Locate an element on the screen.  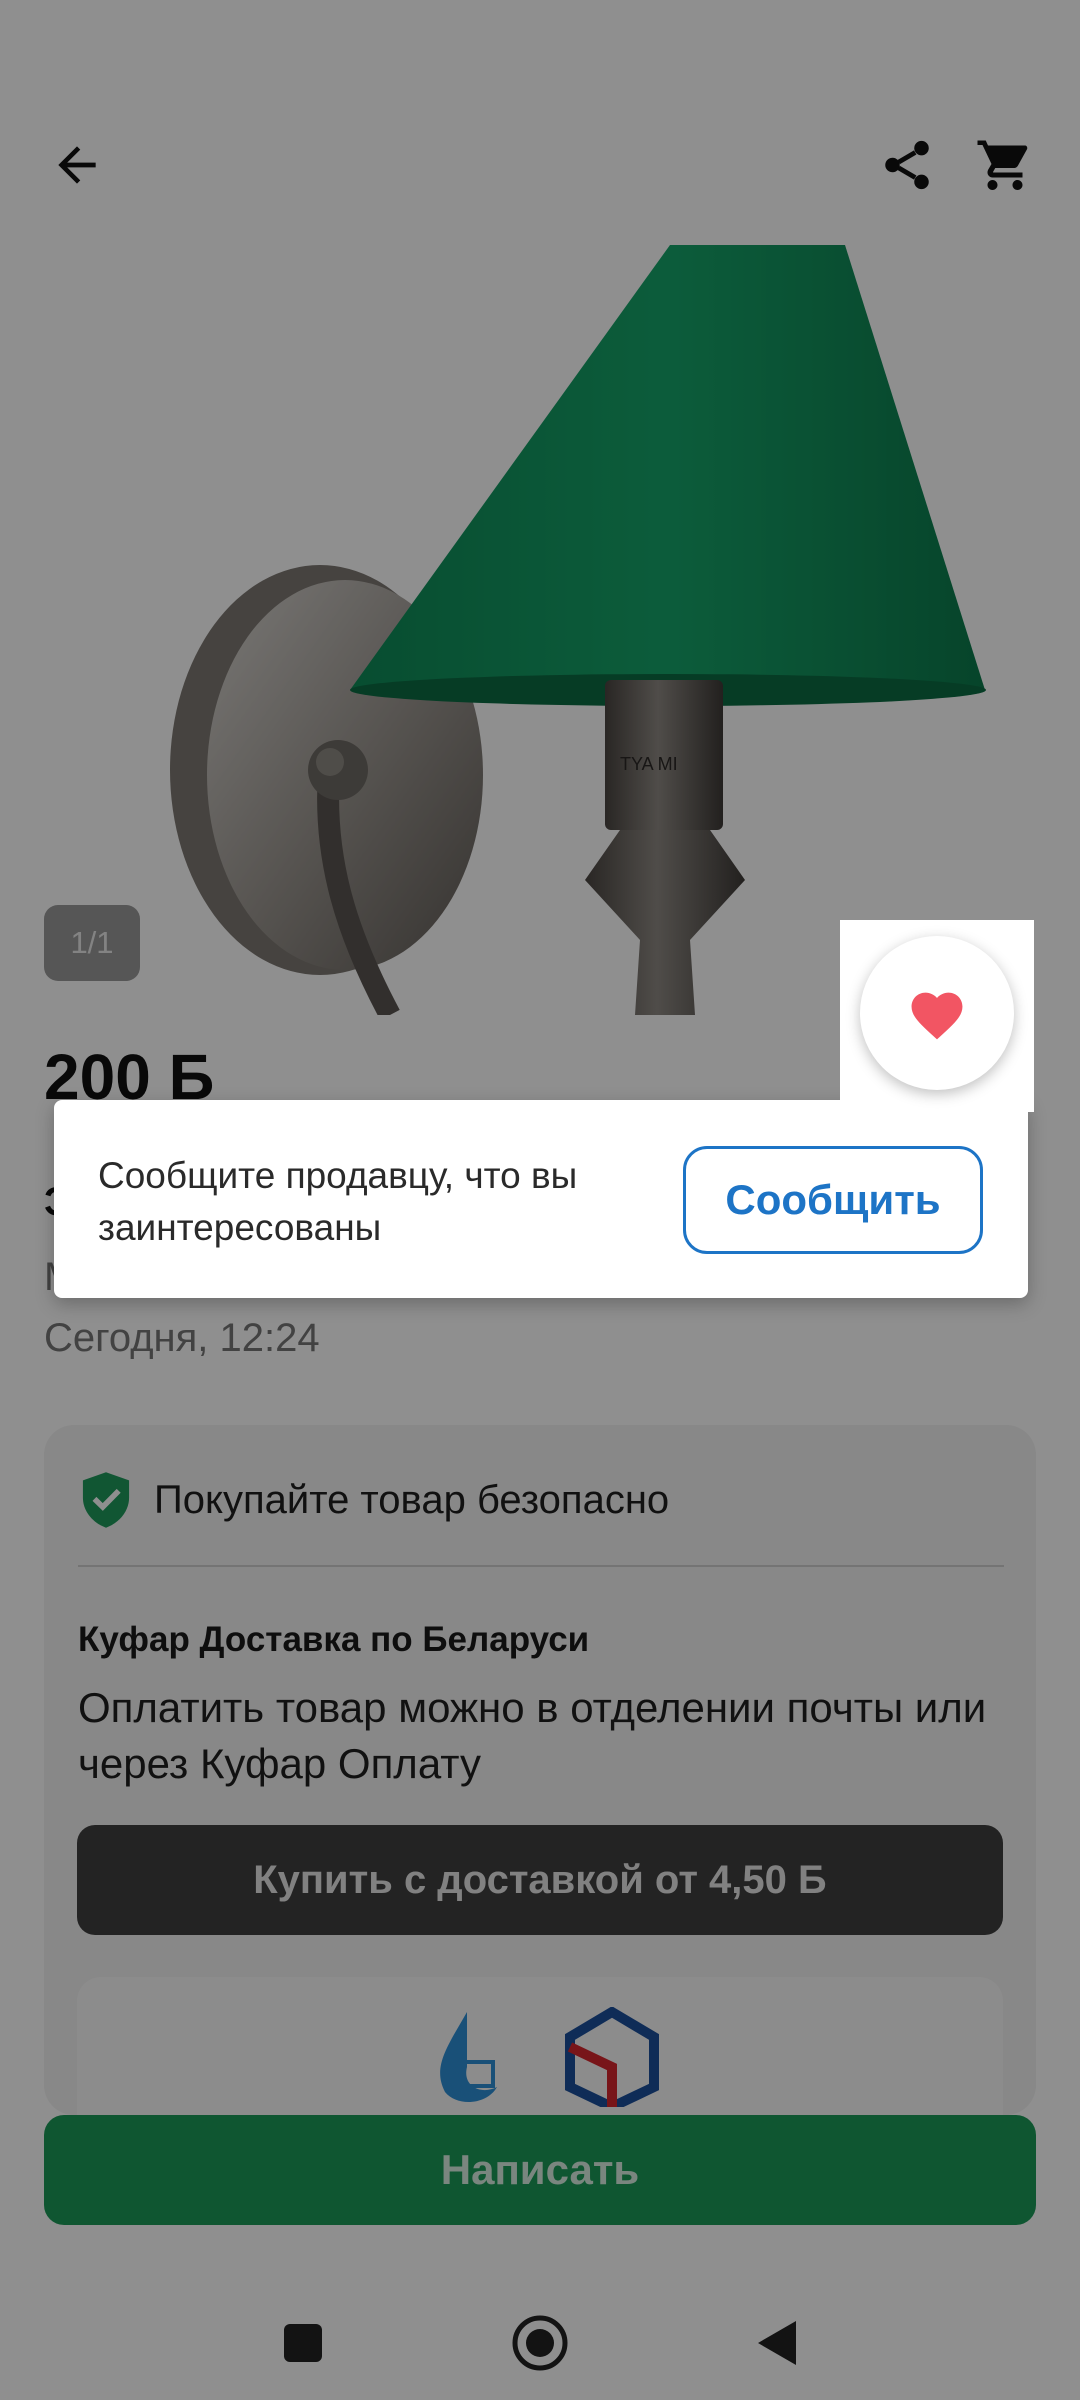
popup-message: Сообщите продавцу, что вы заинтересованы is located at coordinates (338, 1201).